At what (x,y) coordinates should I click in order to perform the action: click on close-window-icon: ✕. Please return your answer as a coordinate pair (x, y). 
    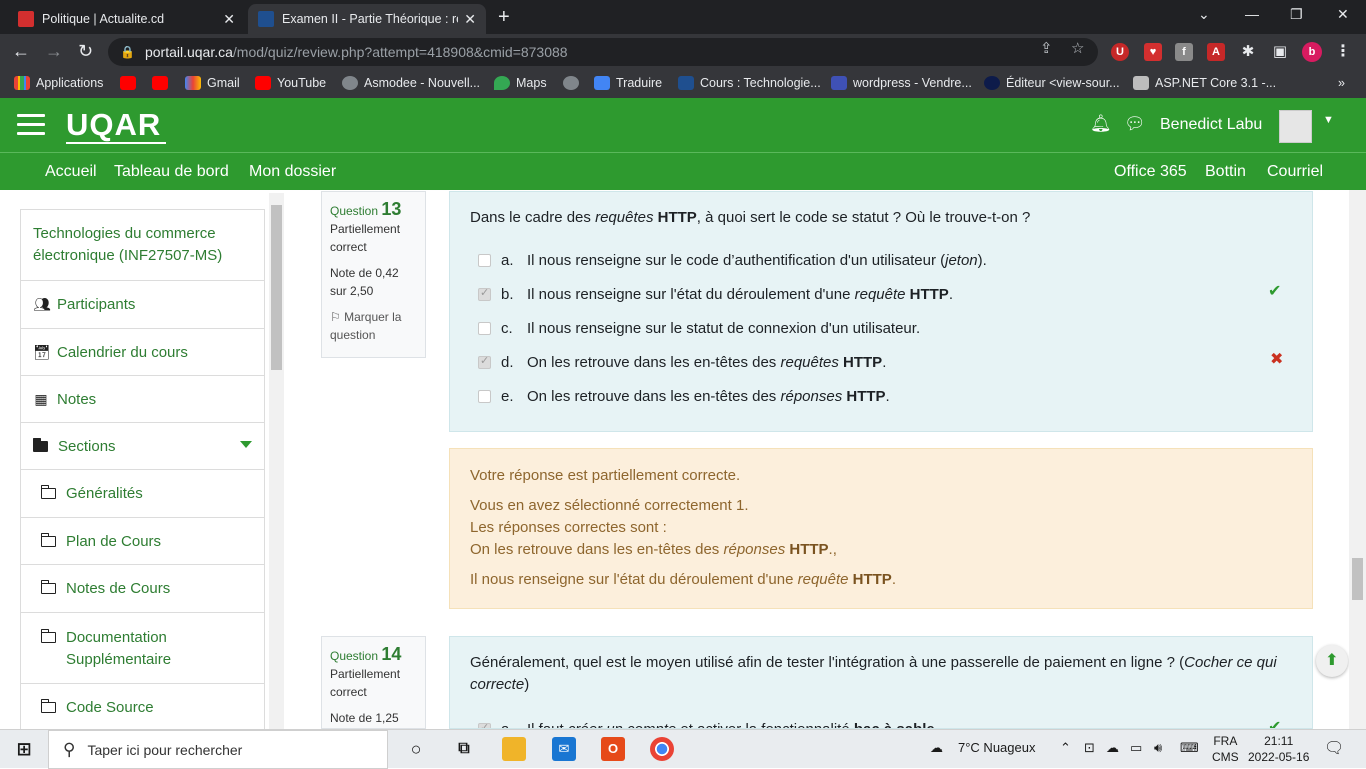
    Looking at the image, I should click on (1343, 14).